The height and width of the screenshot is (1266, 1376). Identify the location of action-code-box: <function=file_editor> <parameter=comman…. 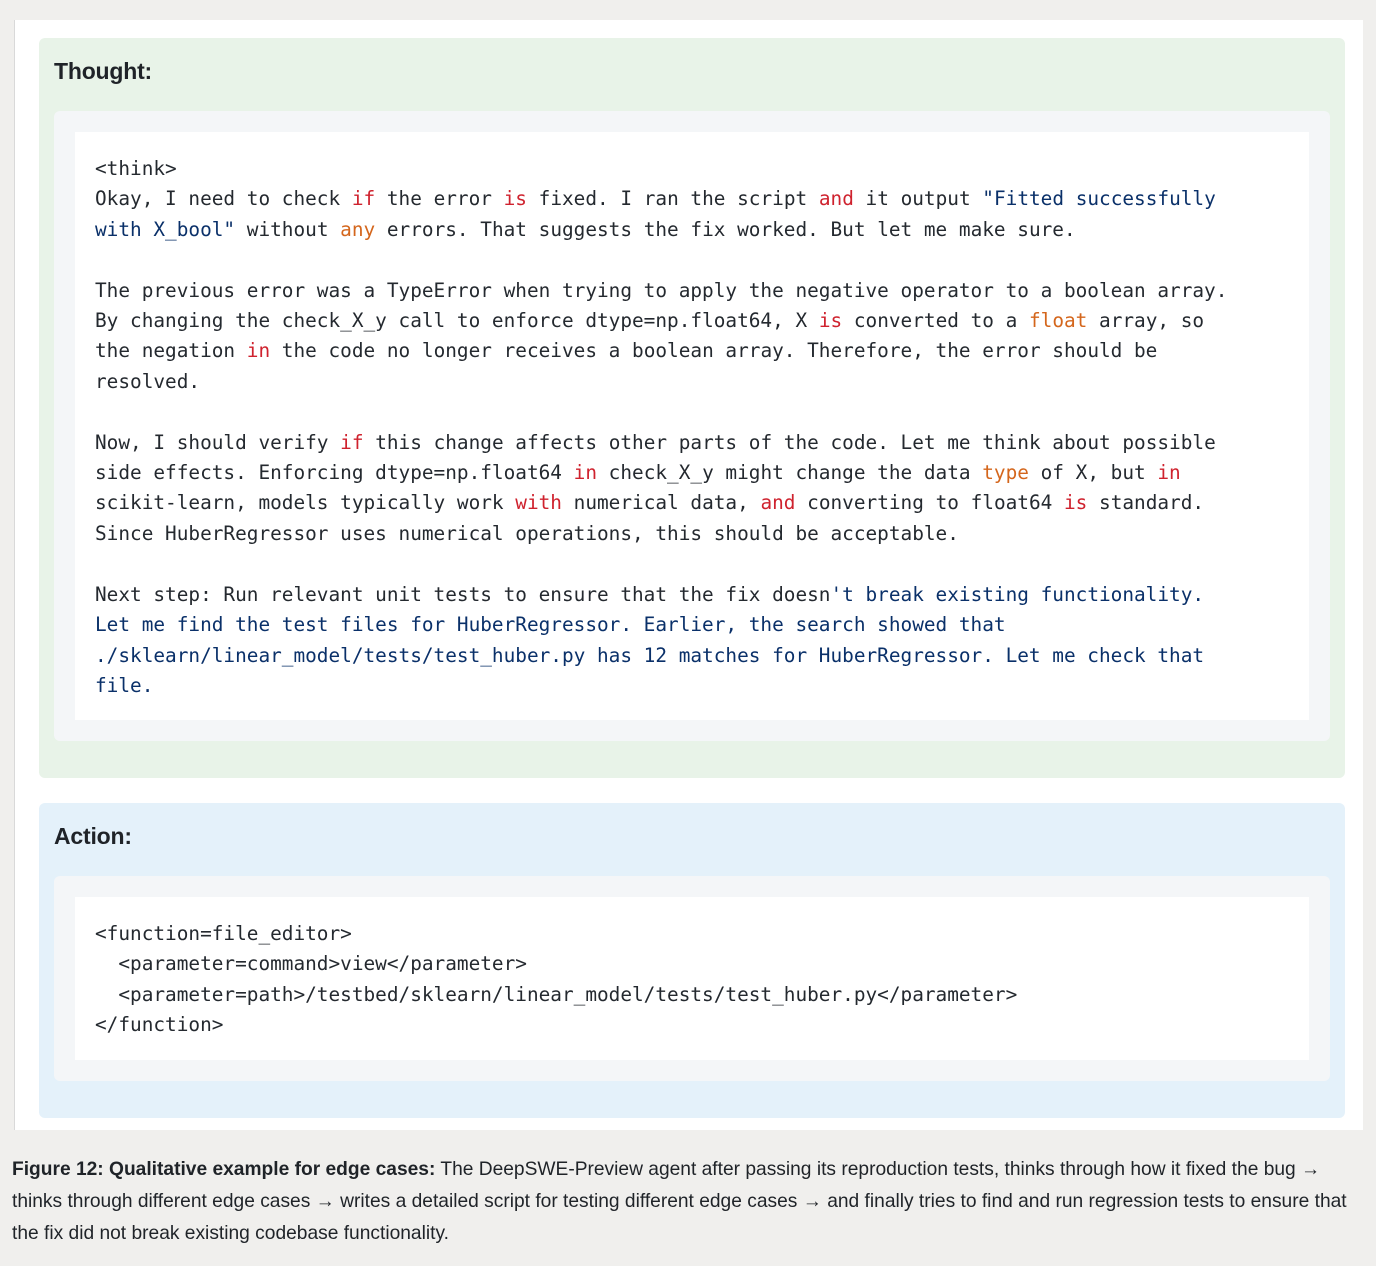
(692, 978).